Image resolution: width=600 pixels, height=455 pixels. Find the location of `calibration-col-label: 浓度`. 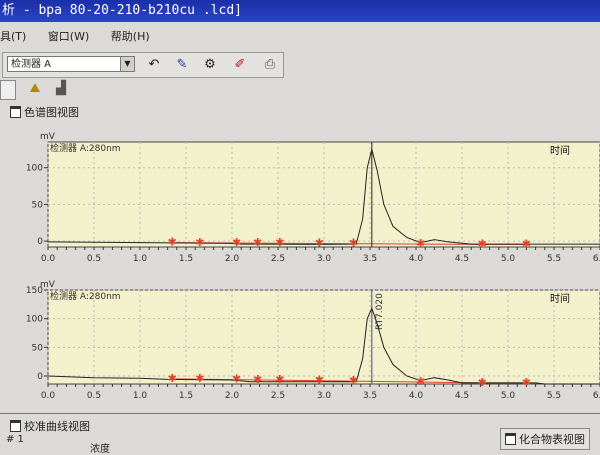

calibration-col-label: 浓度 is located at coordinates (100, 449).